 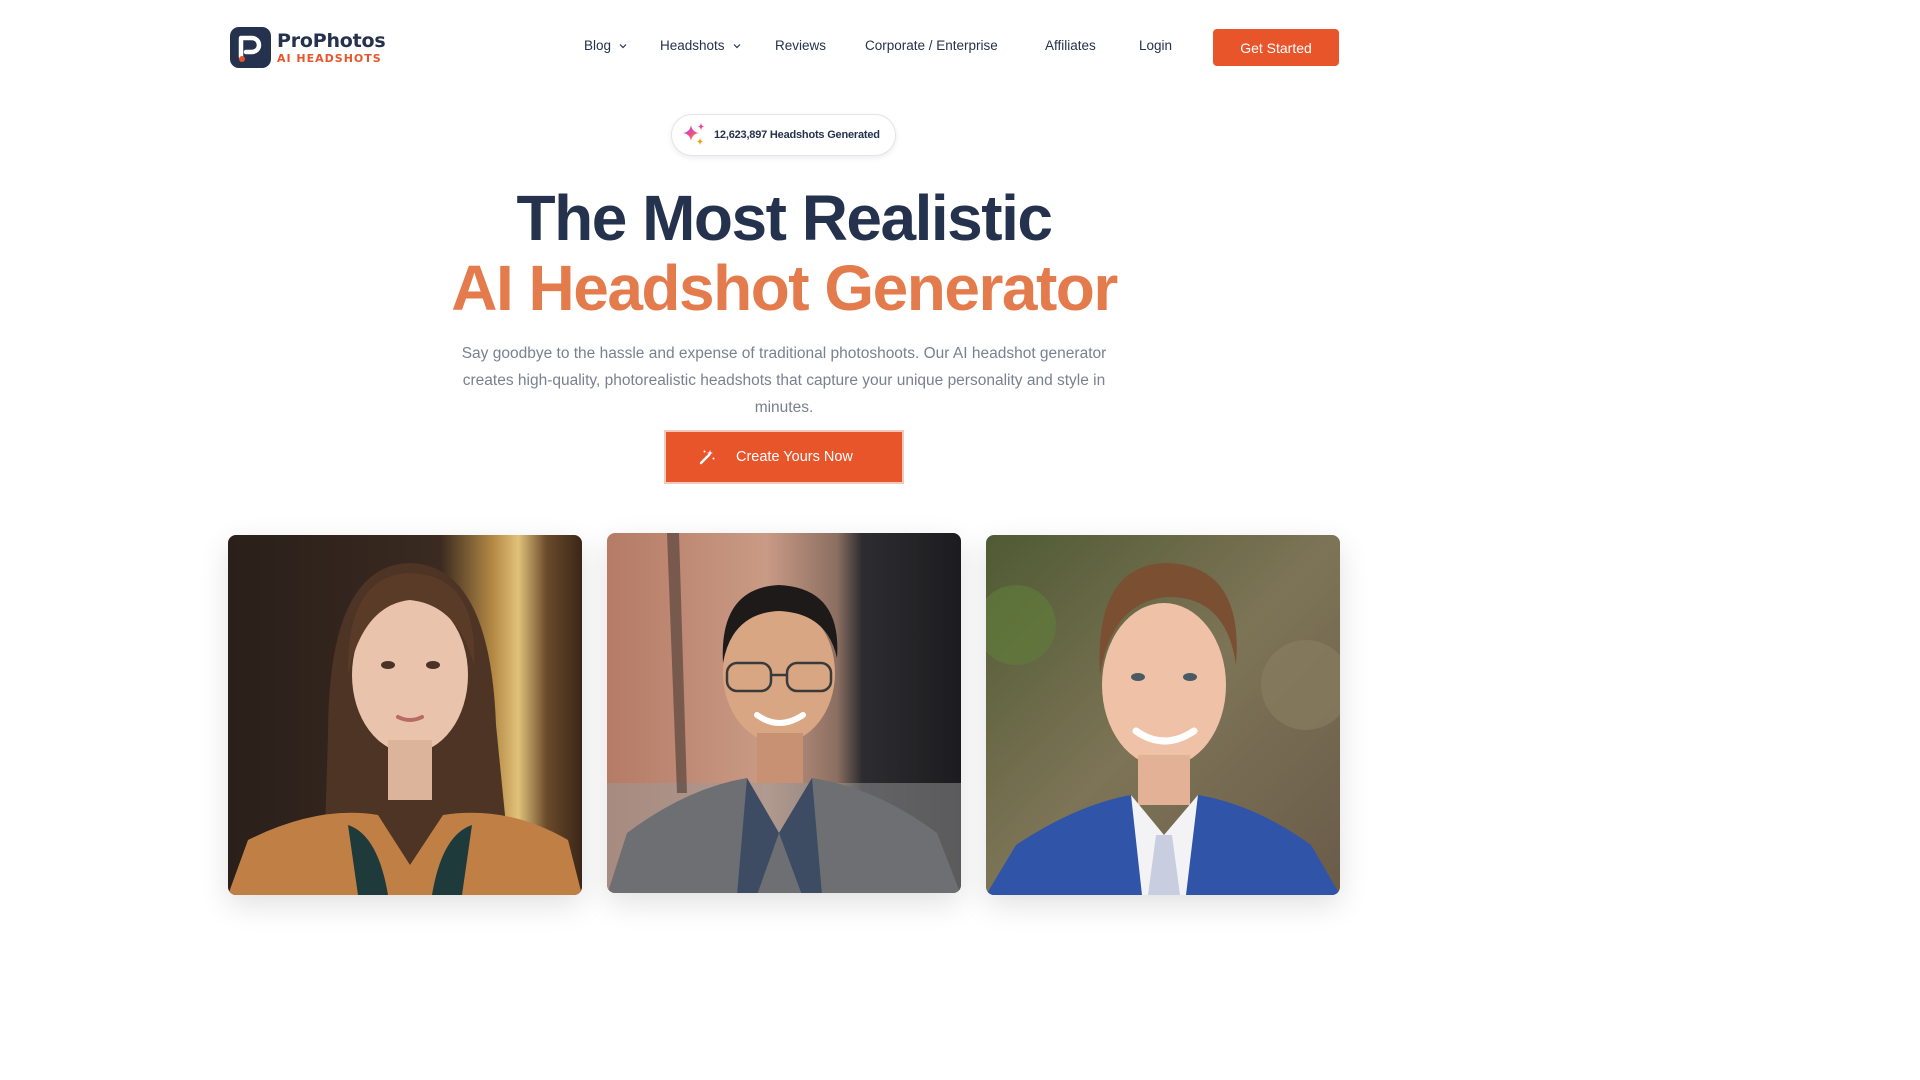 What do you see at coordinates (784, 218) in the screenshot?
I see `hero-title-line1: The Most Realistic` at bounding box center [784, 218].